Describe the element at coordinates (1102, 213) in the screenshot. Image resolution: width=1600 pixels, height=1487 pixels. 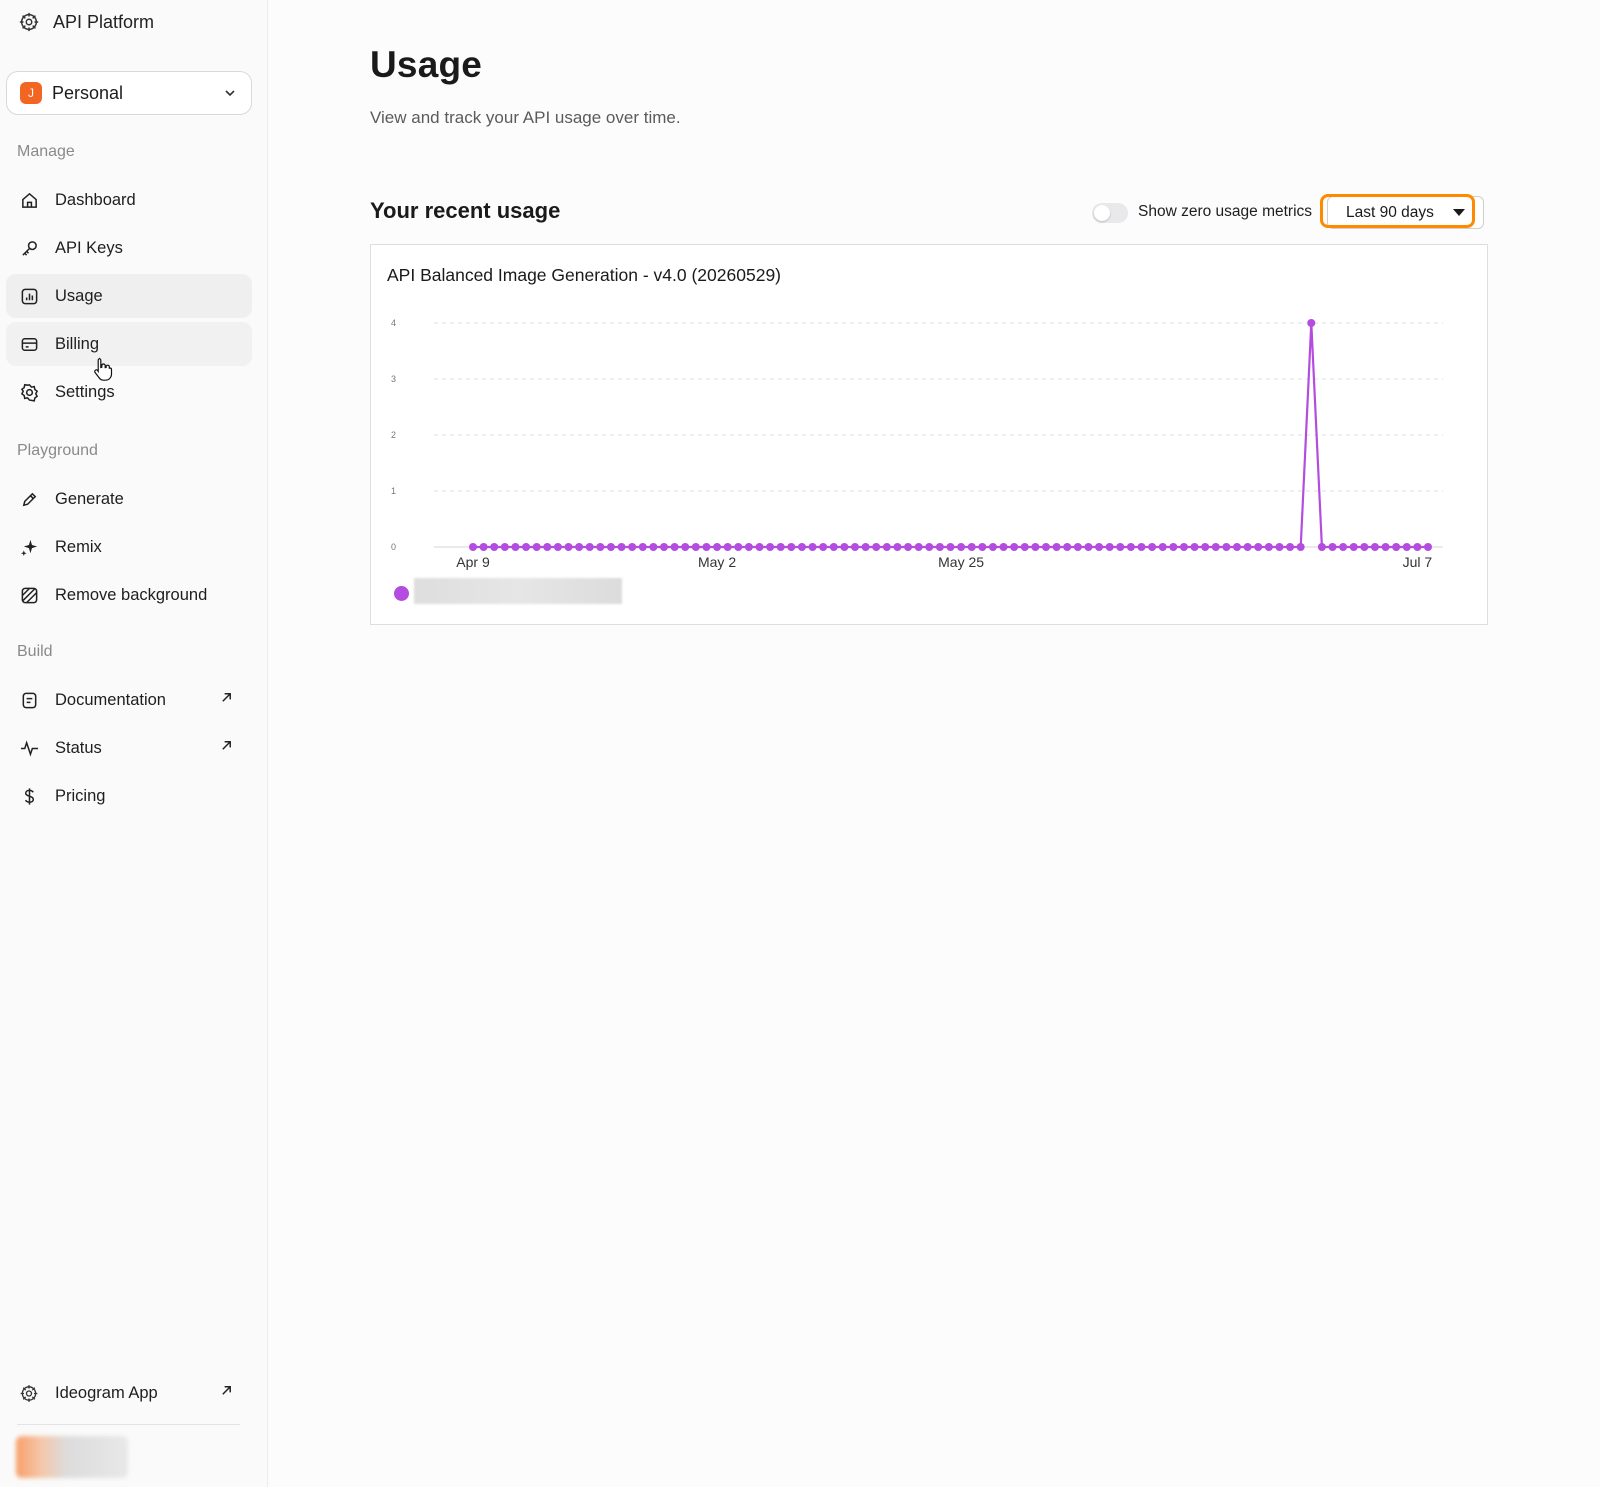
I see `toggle-knob` at that location.